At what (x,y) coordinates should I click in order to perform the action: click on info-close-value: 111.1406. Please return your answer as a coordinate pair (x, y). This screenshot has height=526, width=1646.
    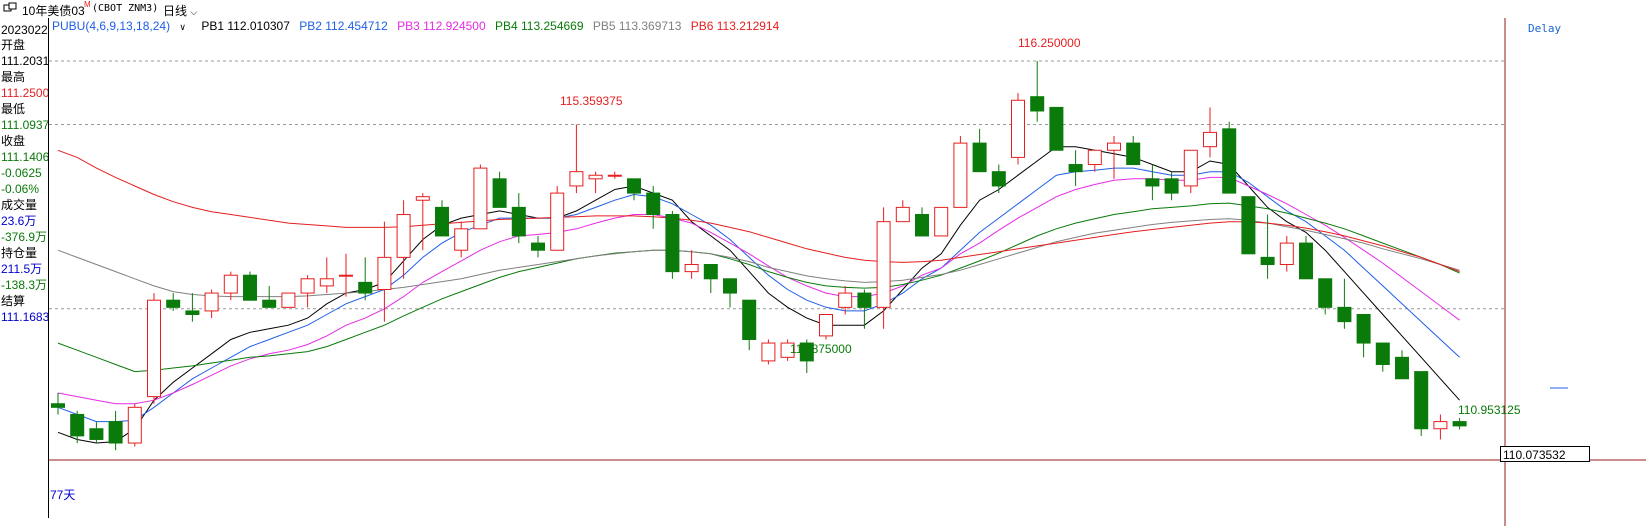
    Looking at the image, I should click on (25, 157).